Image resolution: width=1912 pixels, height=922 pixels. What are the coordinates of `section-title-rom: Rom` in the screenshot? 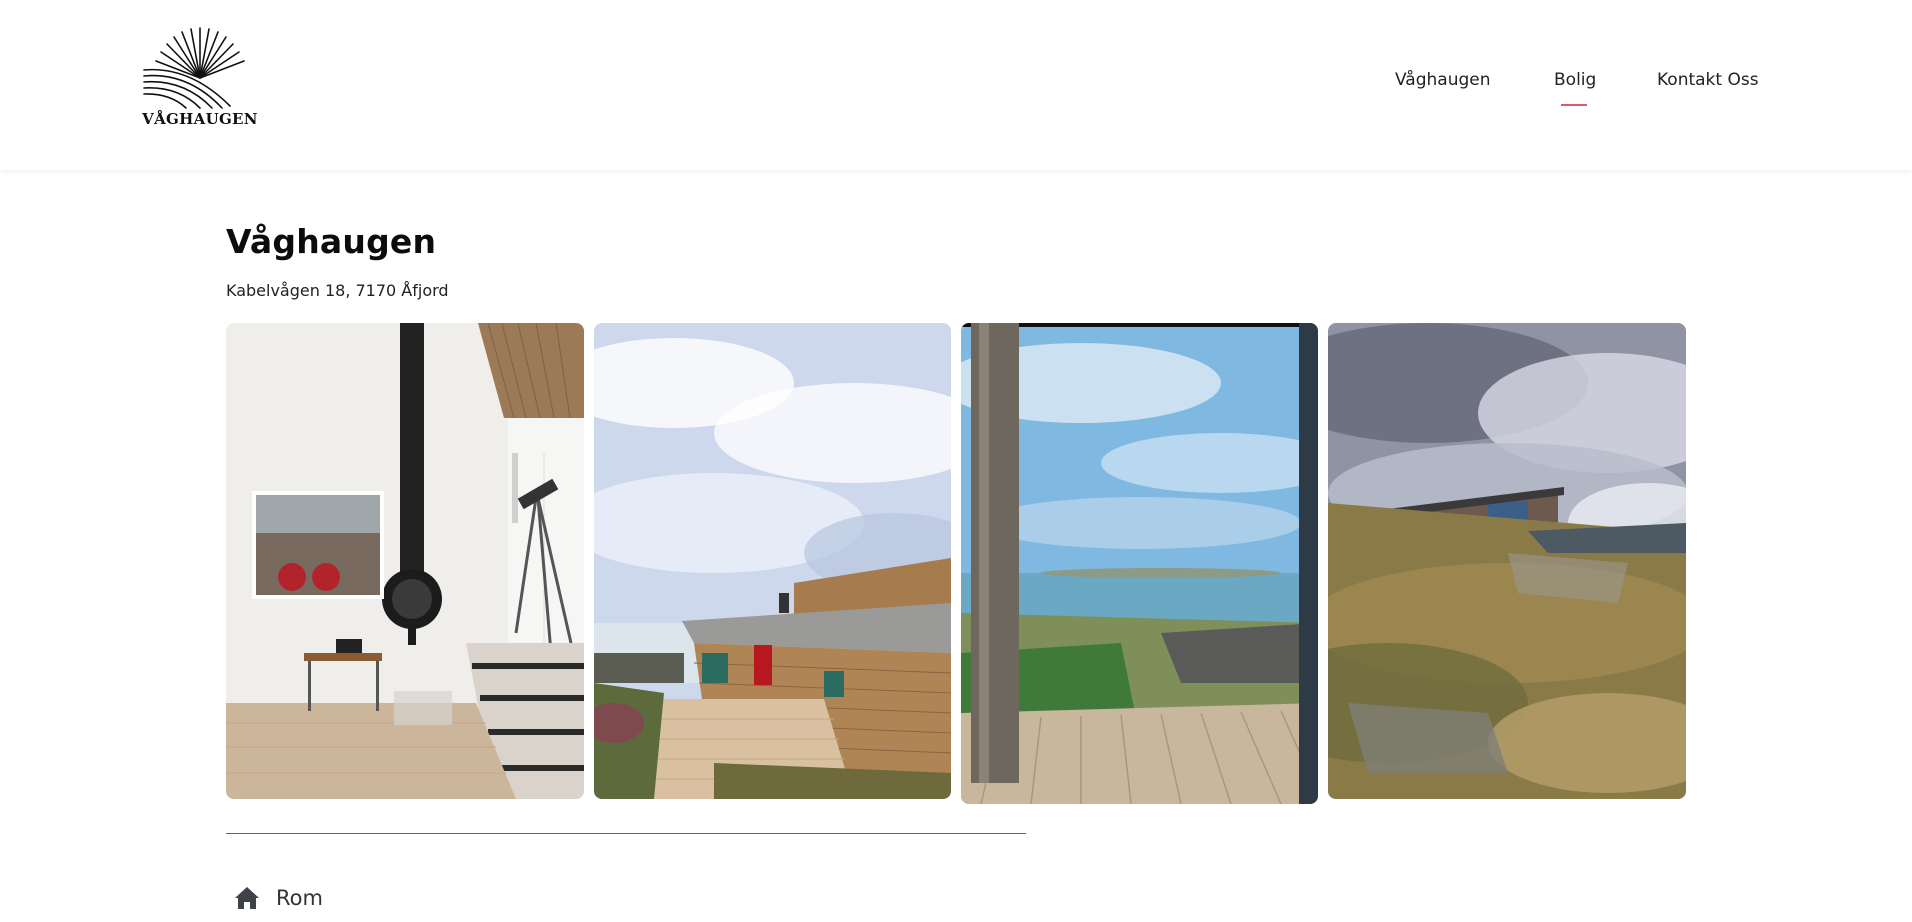 It's located at (299, 898).